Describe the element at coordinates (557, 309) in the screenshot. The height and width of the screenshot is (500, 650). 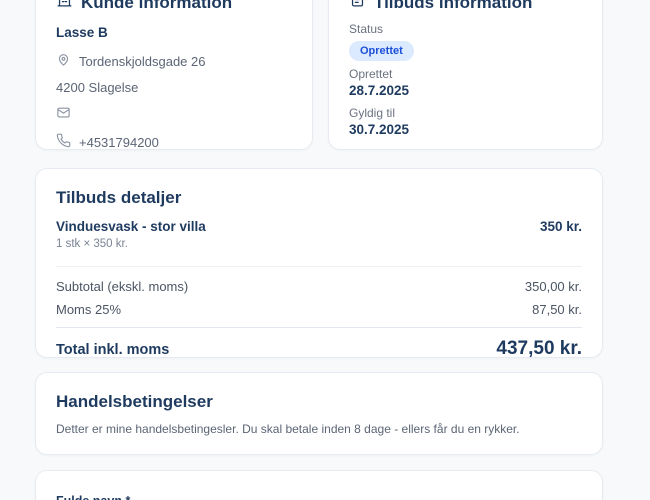
I see `vat-value: 87,50 kr.` at that location.